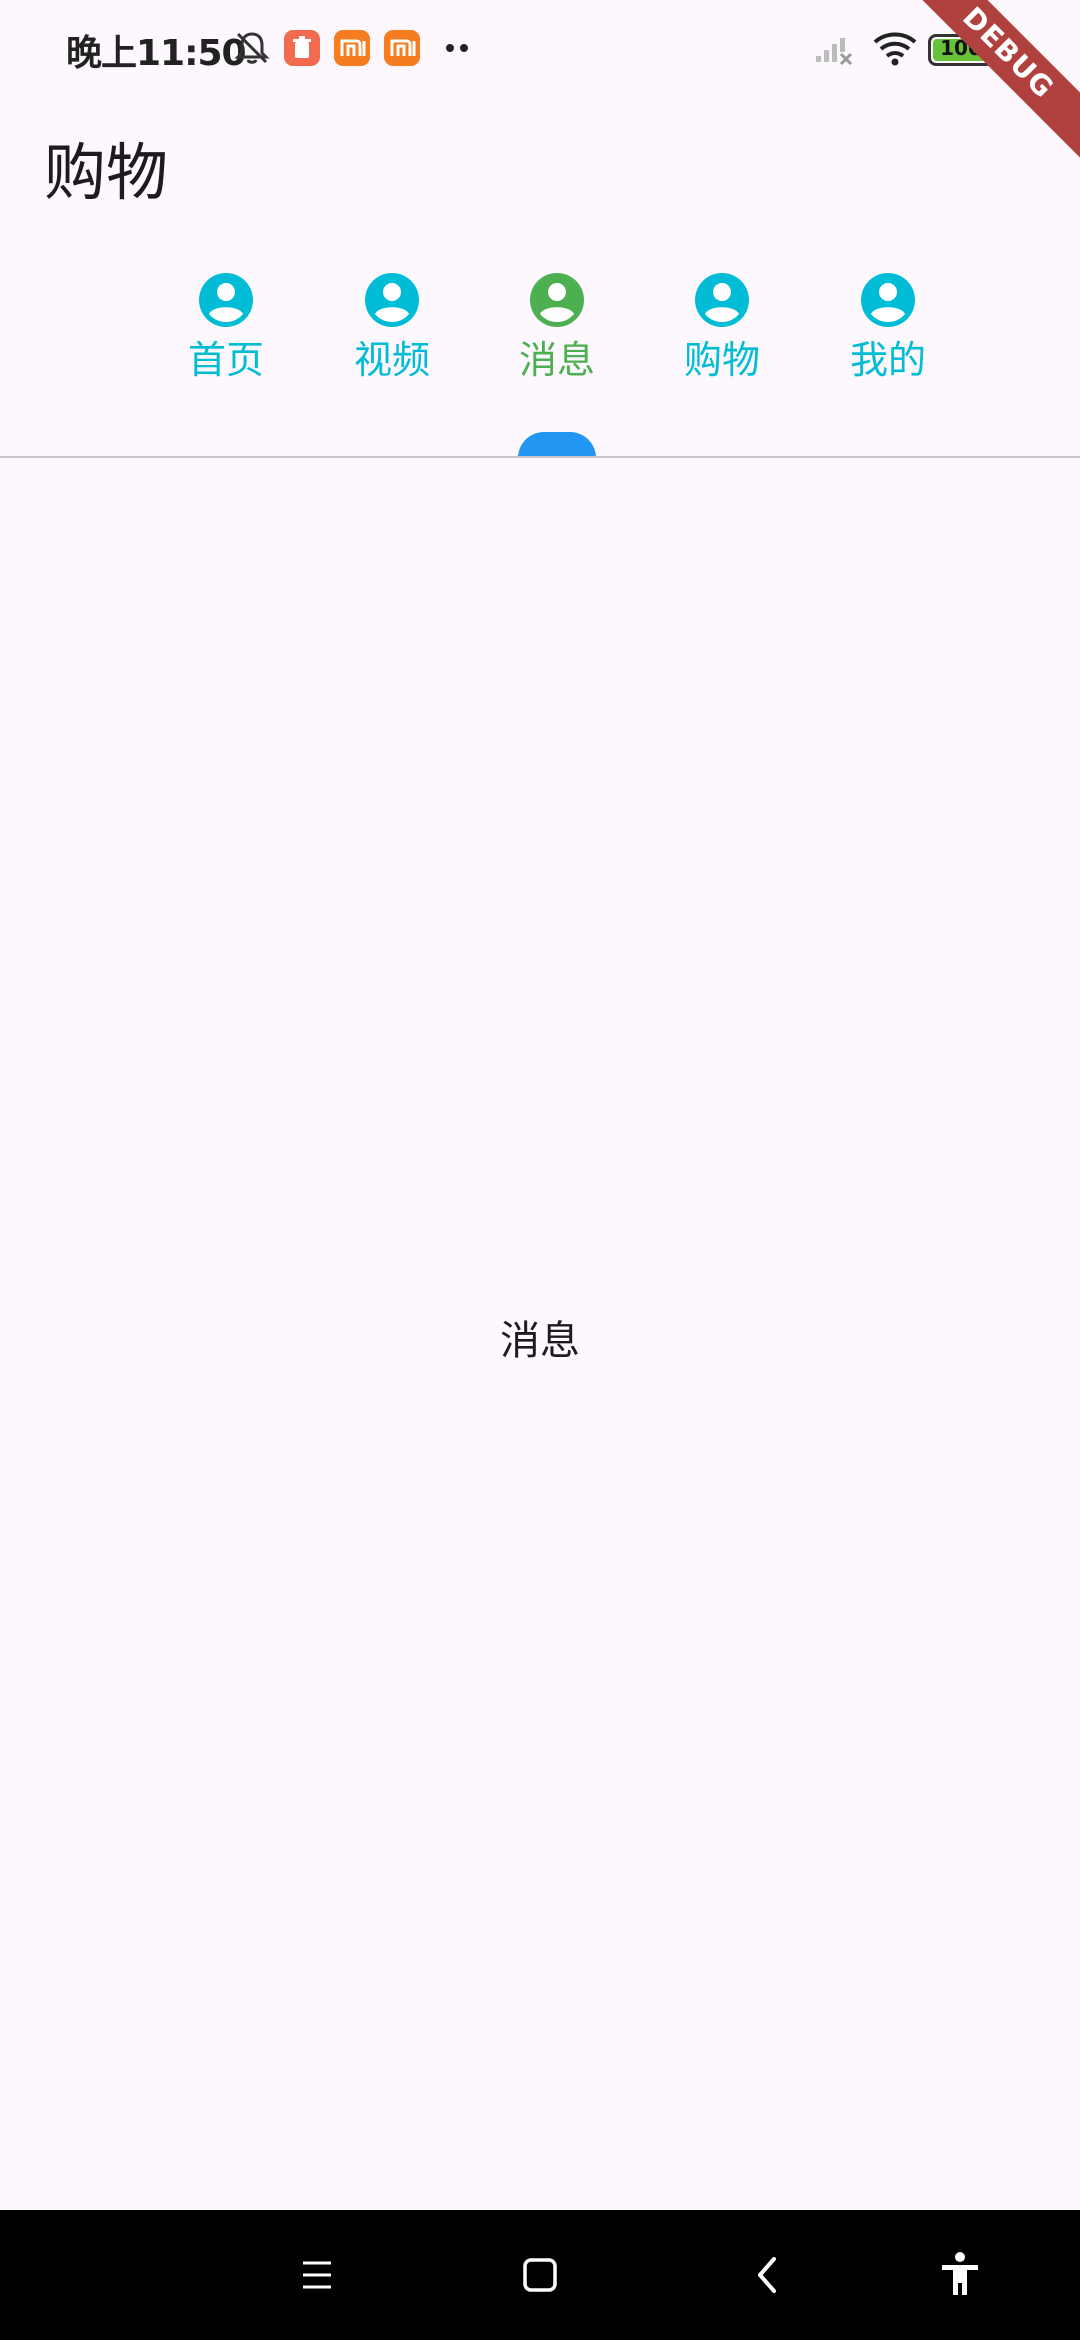  I want to click on tab-home: 首页, so click(226, 342).